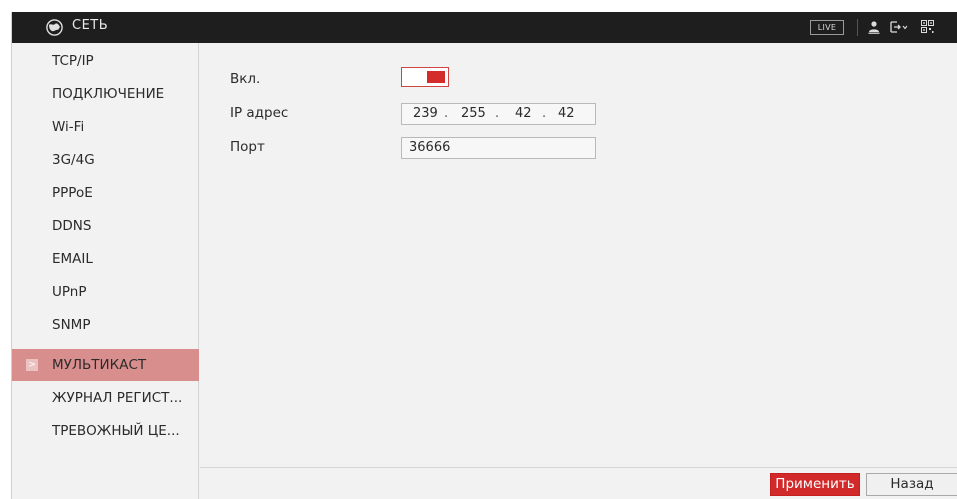 The height and width of the screenshot is (499, 957). Describe the element at coordinates (899, 27) in the screenshot. I see `logout-icon` at that location.